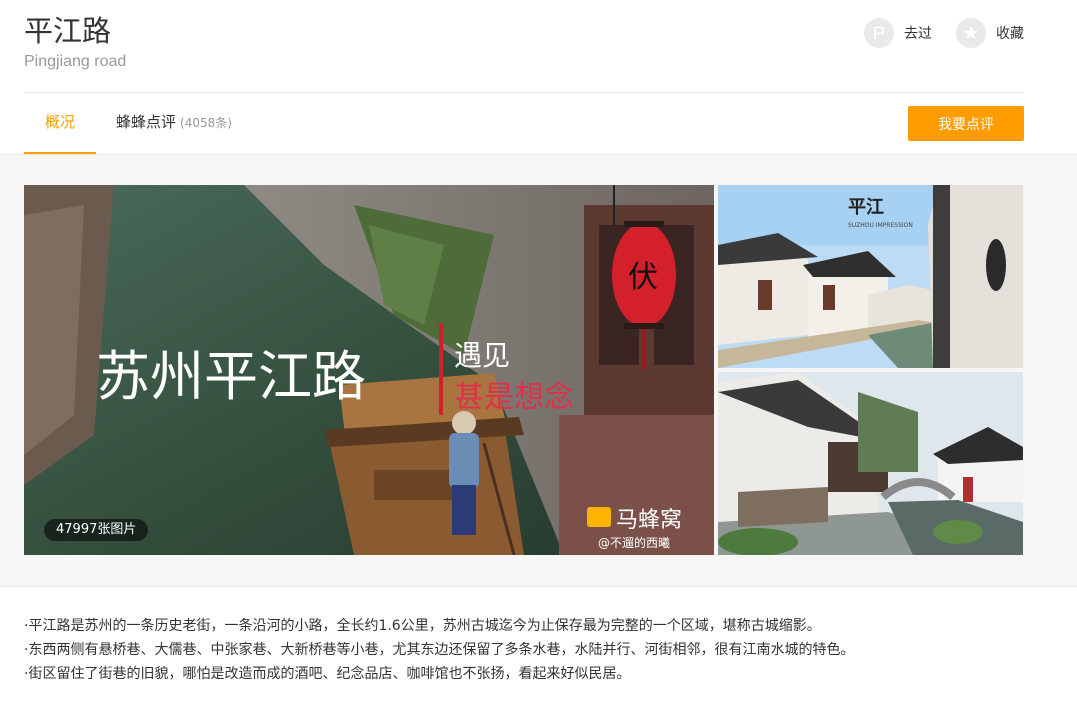 Image resolution: width=1077 pixels, height=711 pixels. What do you see at coordinates (933, 33) in the screenshot?
I see `header-actions: 去过 收藏` at bounding box center [933, 33].